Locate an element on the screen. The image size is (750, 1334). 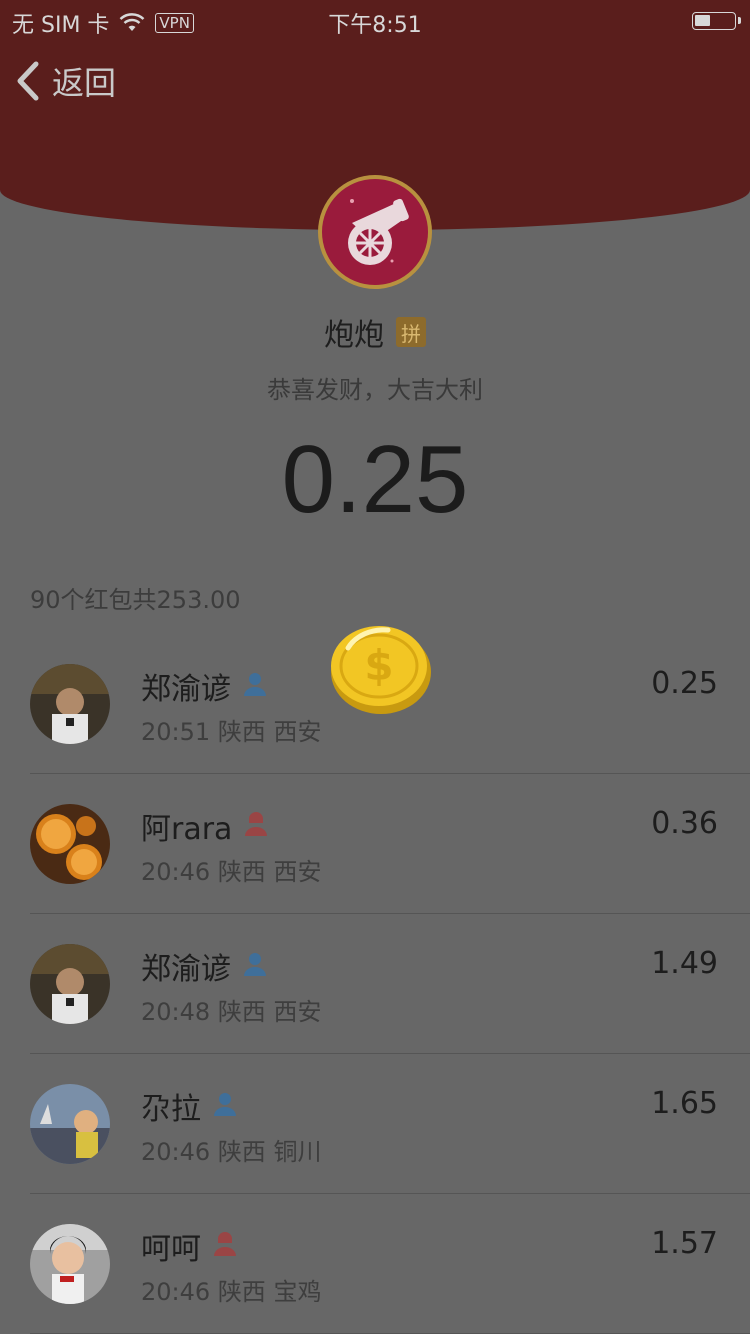
recipient-name-line: 阿rara is located at coordinates (205, 826).